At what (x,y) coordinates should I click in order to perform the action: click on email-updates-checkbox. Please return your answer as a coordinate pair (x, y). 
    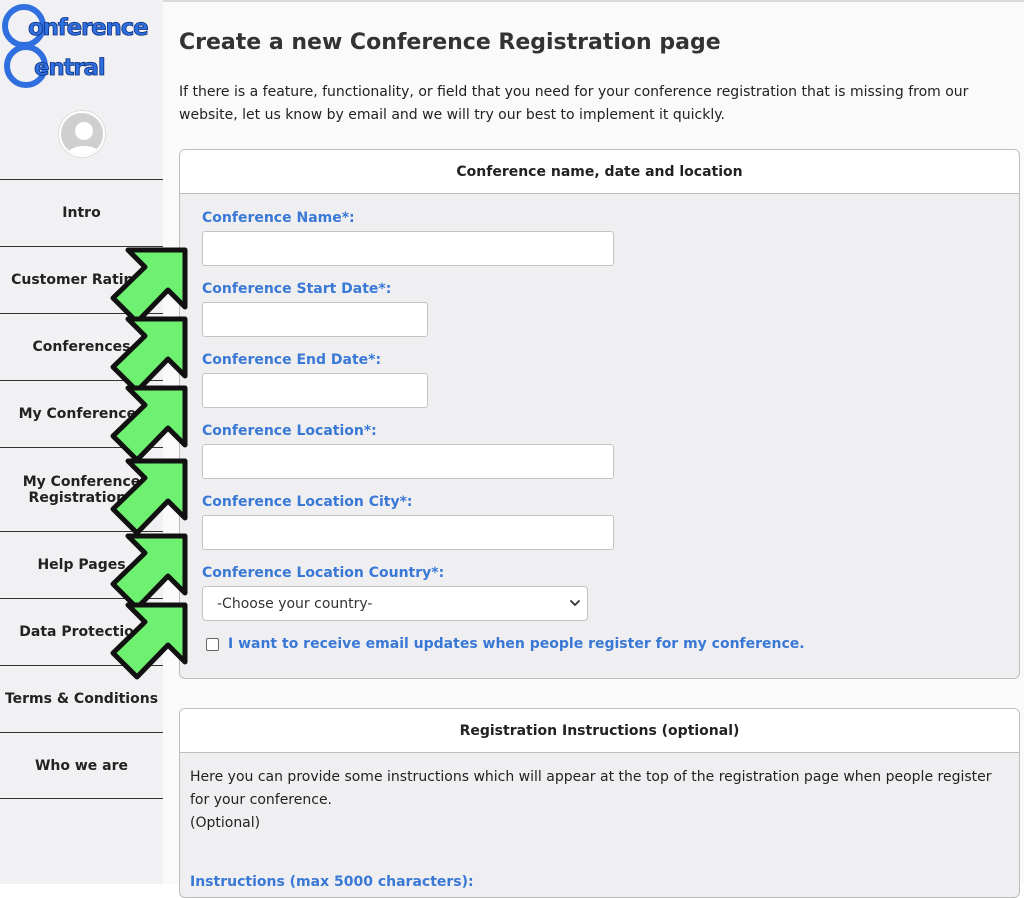
    Looking at the image, I should click on (212, 644).